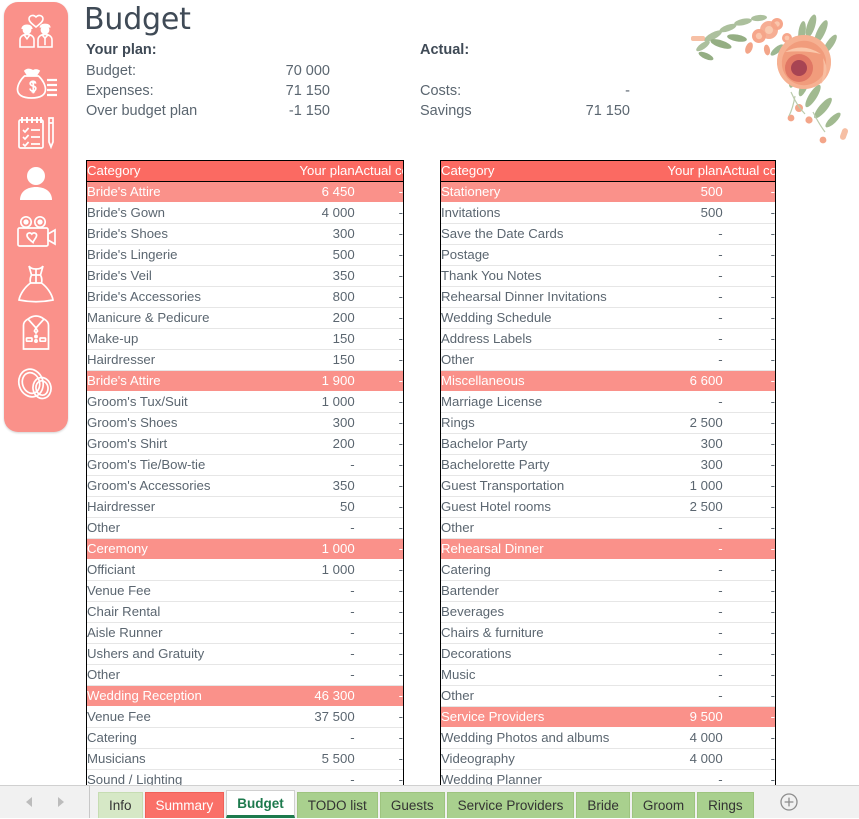 The image size is (859, 819). Describe the element at coordinates (245, 528) in the screenshot. I see `table-row: Other - -` at that location.